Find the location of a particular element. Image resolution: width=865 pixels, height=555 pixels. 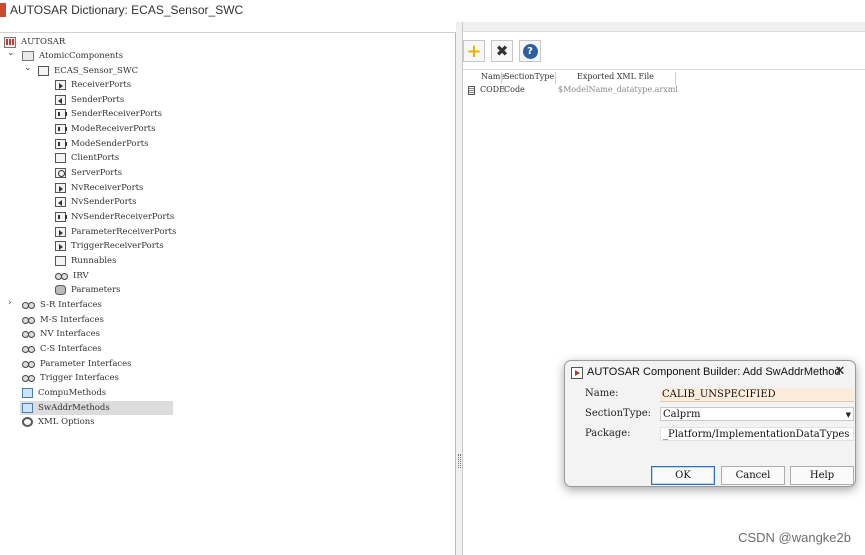

tree-node-server-ports: ServerPorts is located at coordinates (88, 173).